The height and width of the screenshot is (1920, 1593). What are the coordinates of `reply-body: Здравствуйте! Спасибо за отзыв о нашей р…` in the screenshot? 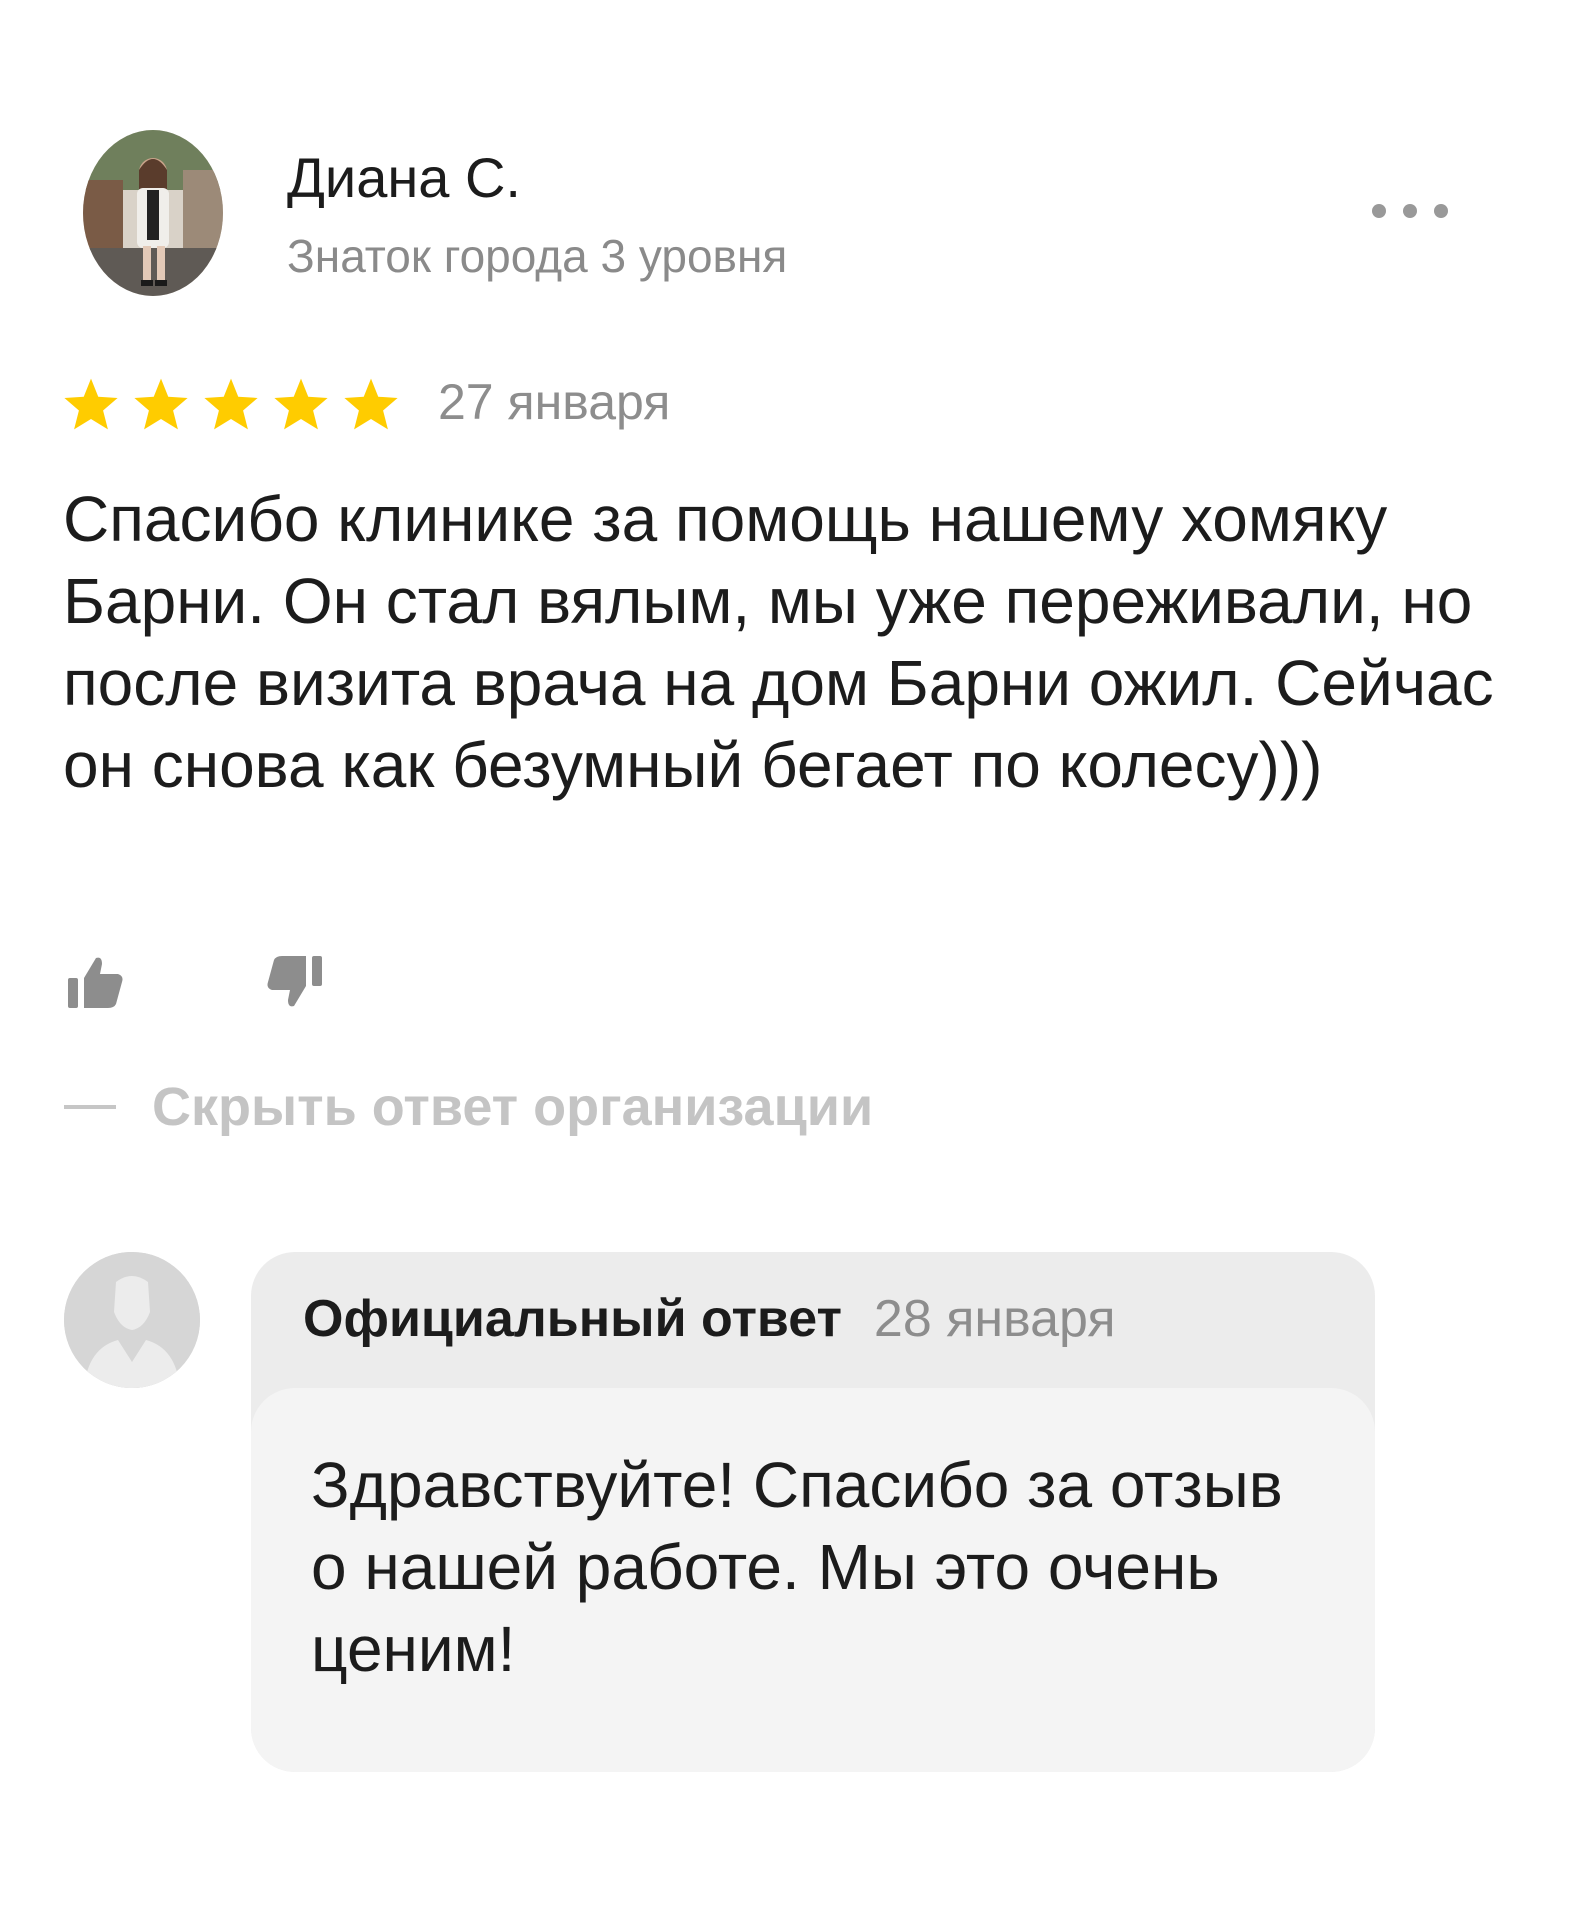 It's located at (813, 1580).